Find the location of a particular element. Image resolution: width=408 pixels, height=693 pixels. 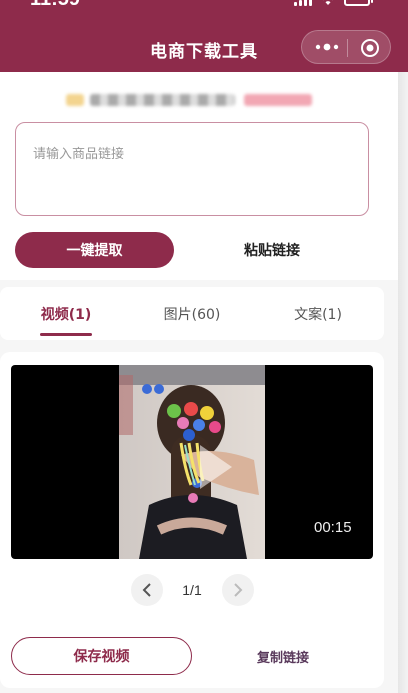

capsule-divider is located at coordinates (347, 48).